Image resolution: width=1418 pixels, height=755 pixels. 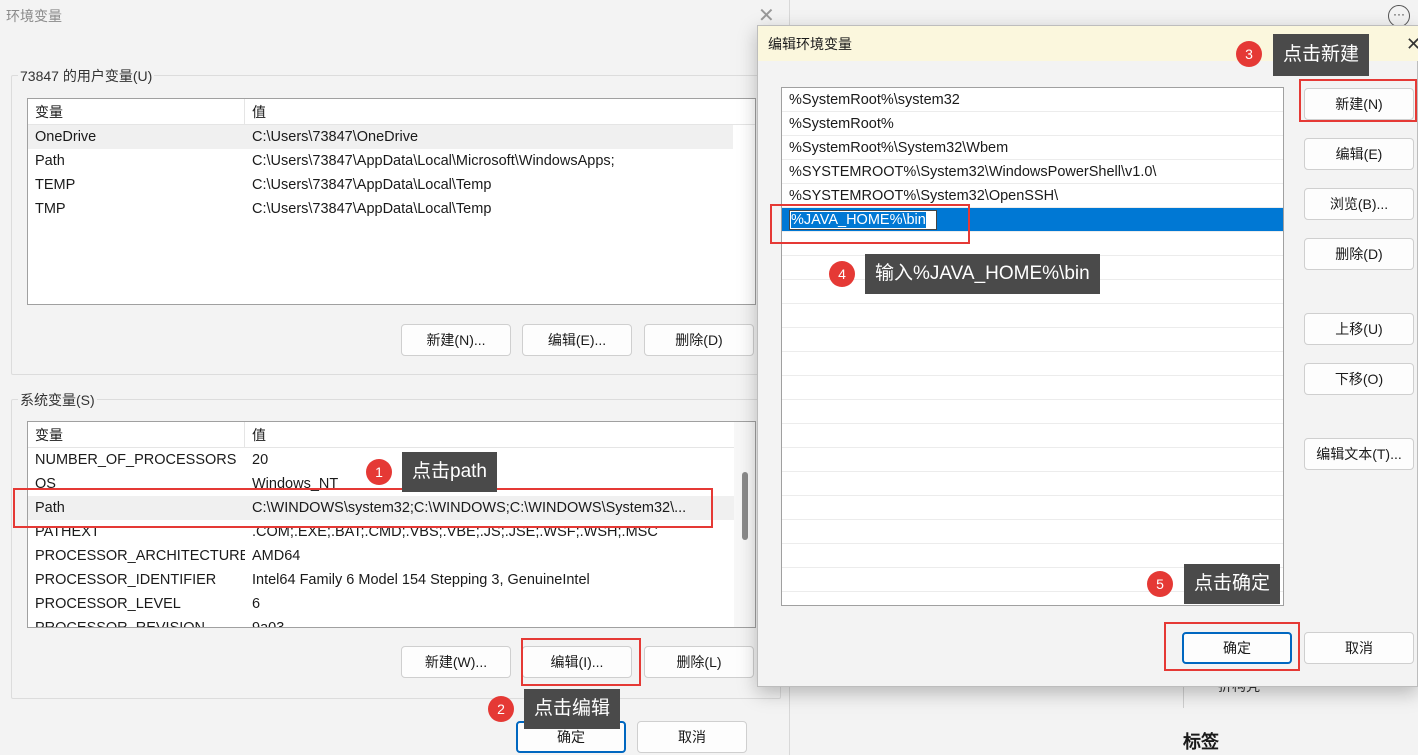 I want to click on step-5-marker: 5, so click(x=1160, y=584).